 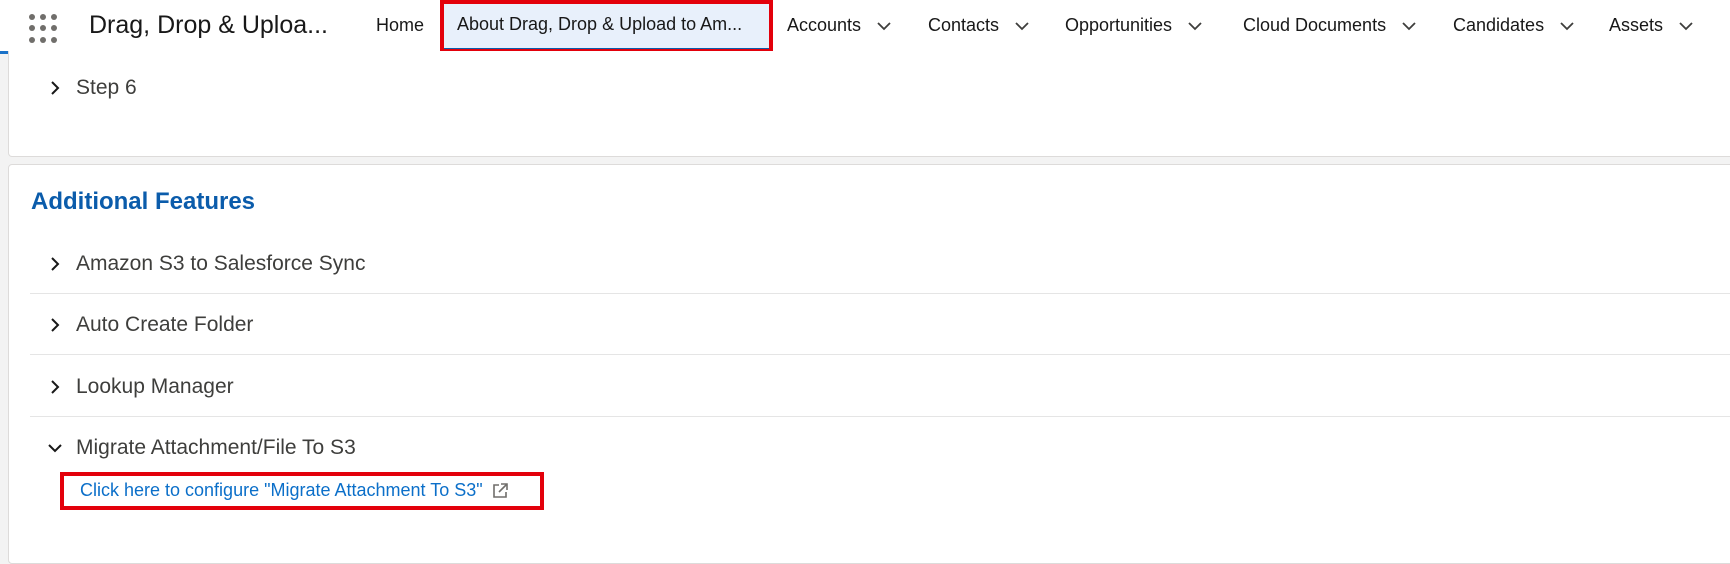 I want to click on nav-tab-label: Accounts, so click(x=824, y=25).